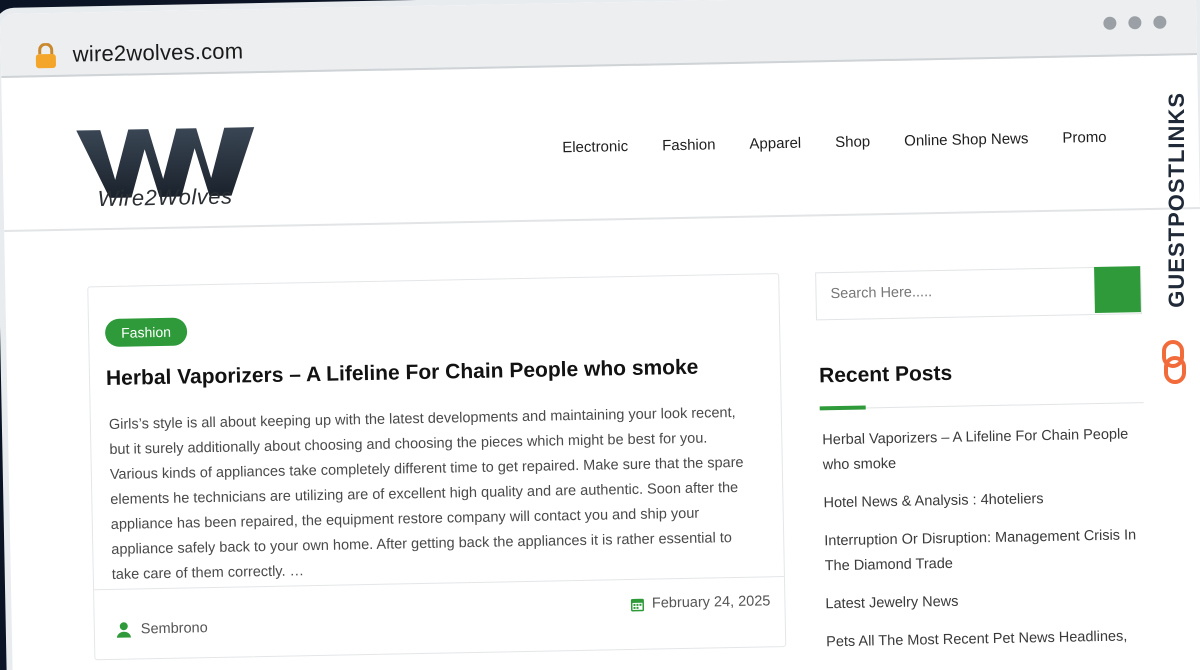  Describe the element at coordinates (1174, 362) in the screenshot. I see `link-chain-icon` at that location.